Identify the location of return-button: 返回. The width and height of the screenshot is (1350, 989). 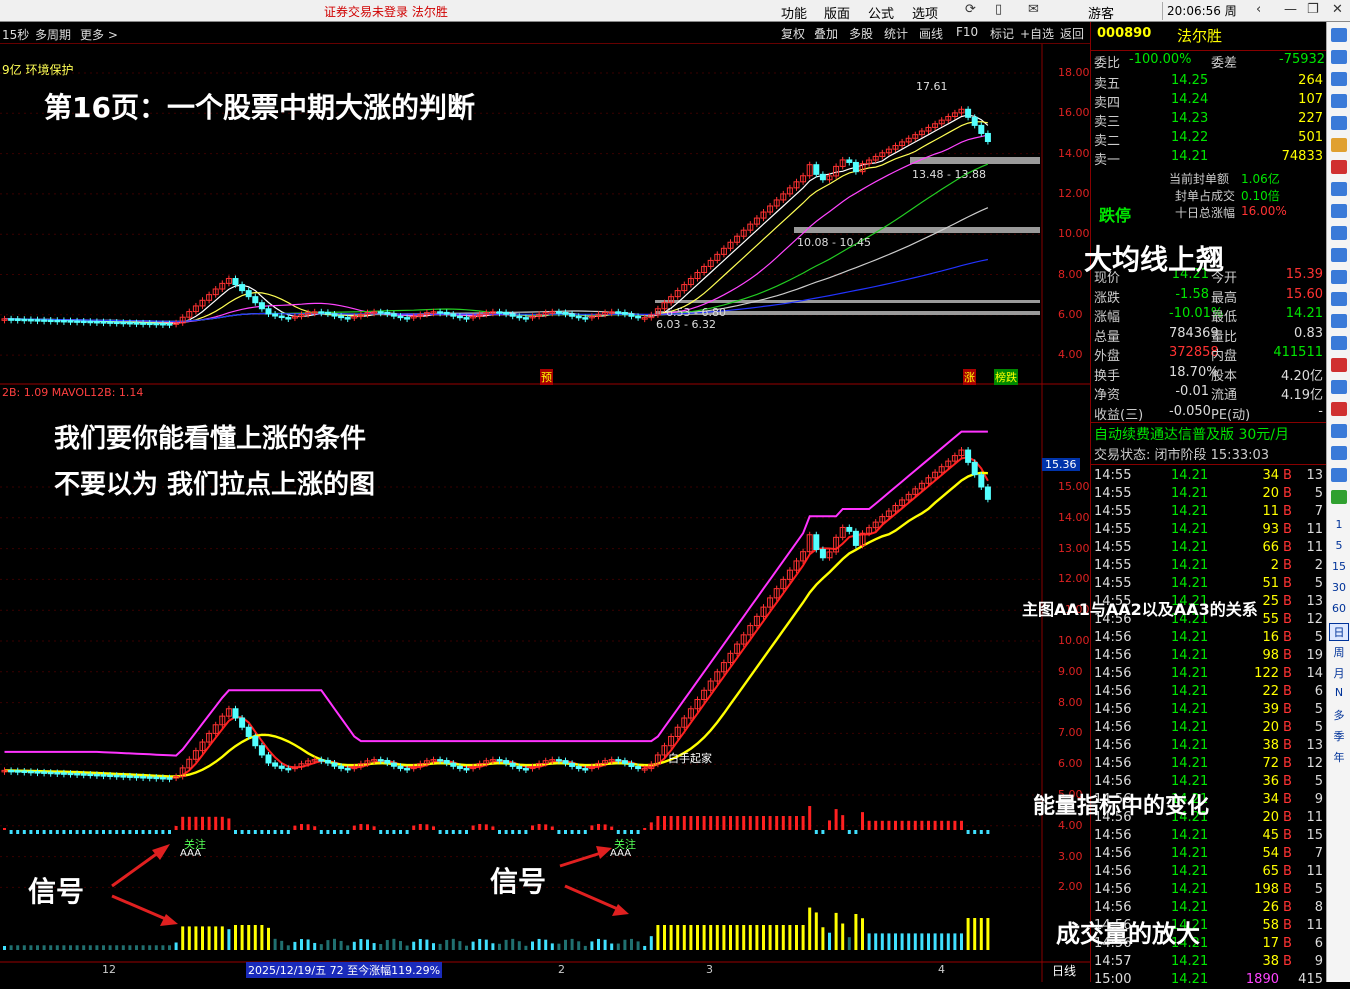
(1072, 33).